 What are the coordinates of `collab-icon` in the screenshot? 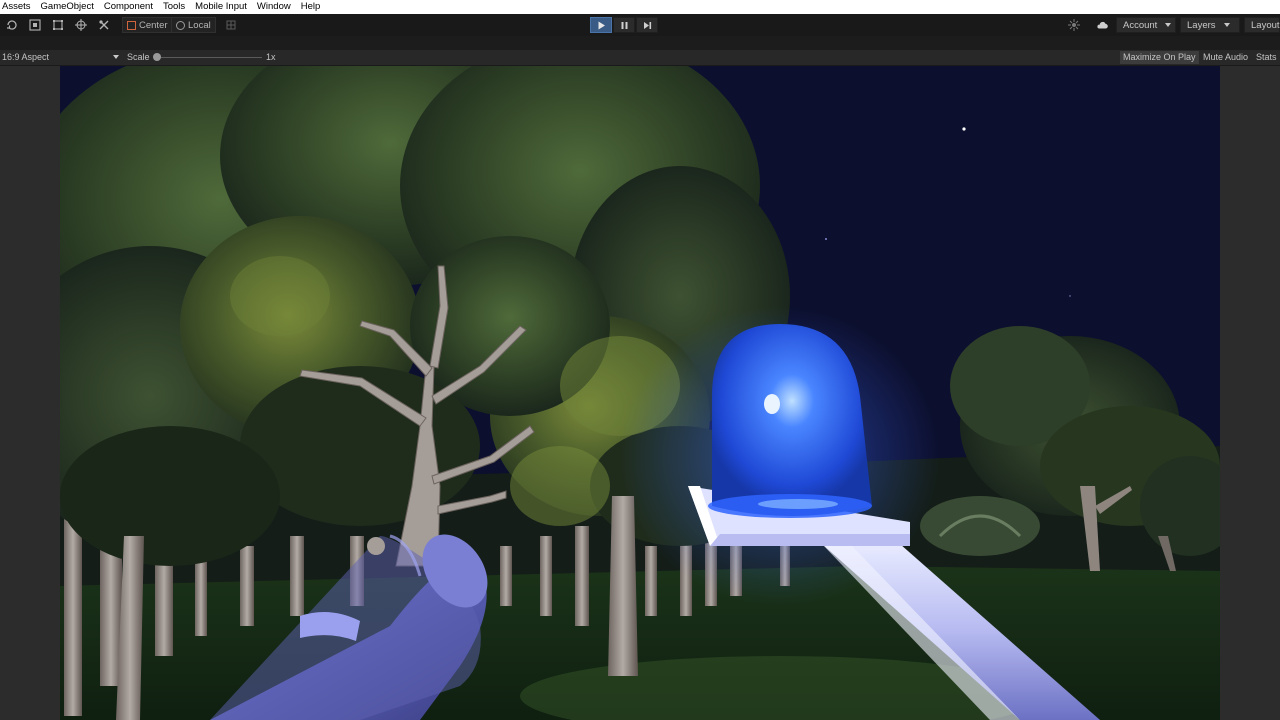 It's located at (1074, 25).